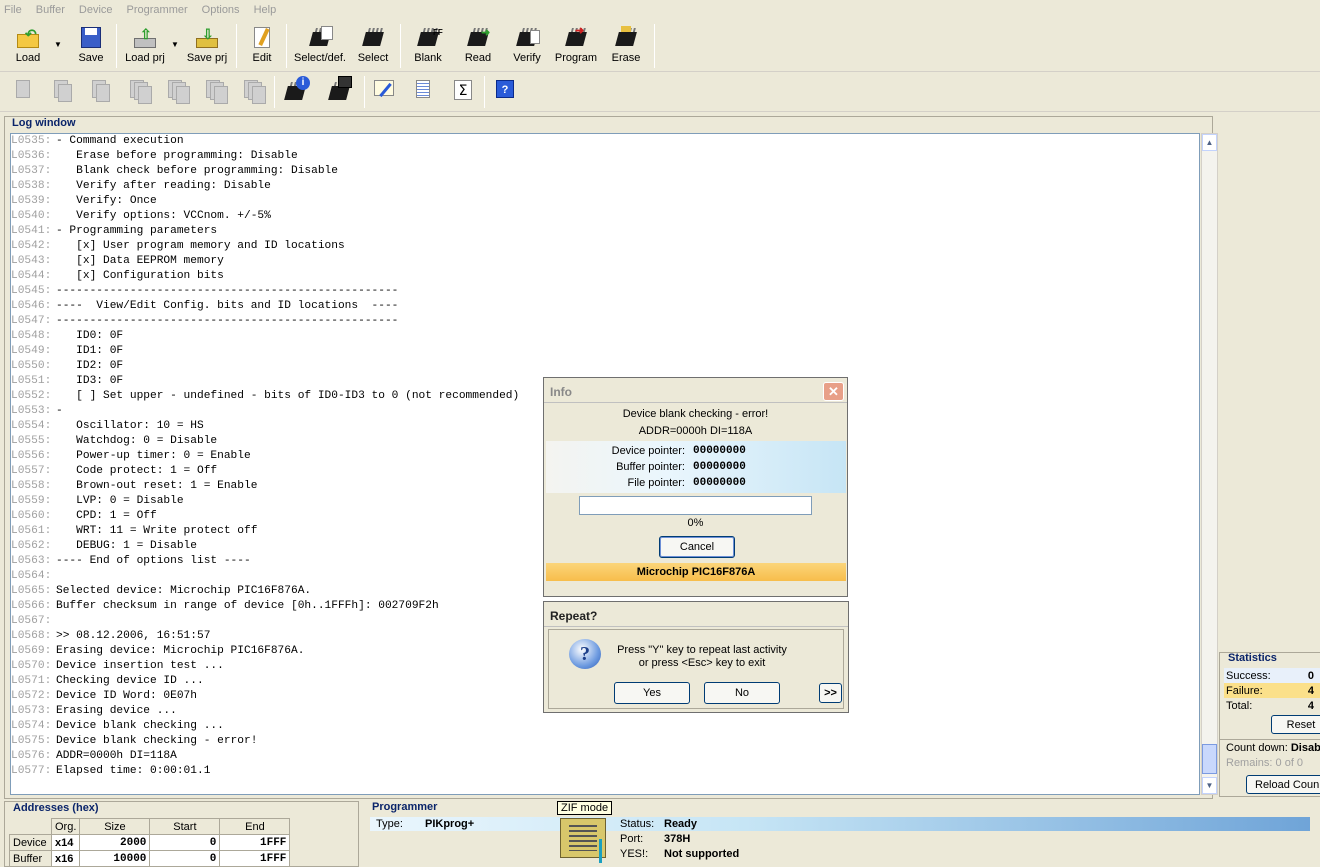 This screenshot has width=1320, height=867. What do you see at coordinates (61, 91) in the screenshot?
I see `page-copy-disabled-icon` at bounding box center [61, 91].